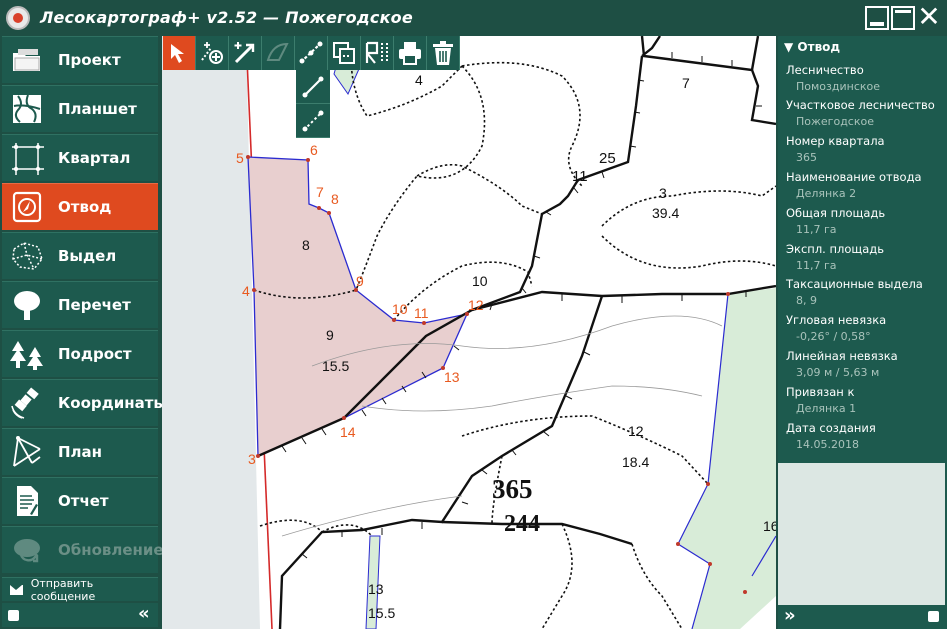 This screenshot has height=629, width=947. What do you see at coordinates (80, 615) in the screenshot?
I see `sidebar-footer: «` at bounding box center [80, 615].